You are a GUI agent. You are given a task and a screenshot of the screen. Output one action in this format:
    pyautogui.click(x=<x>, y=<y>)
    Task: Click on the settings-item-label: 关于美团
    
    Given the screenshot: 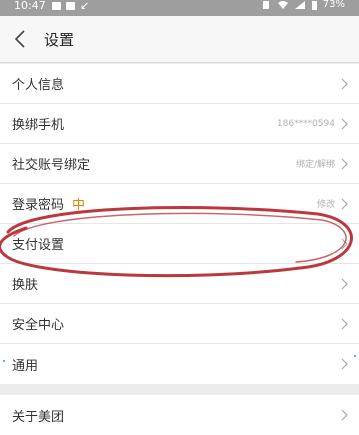 What is the action you would take?
    pyautogui.click(x=38, y=417)
    